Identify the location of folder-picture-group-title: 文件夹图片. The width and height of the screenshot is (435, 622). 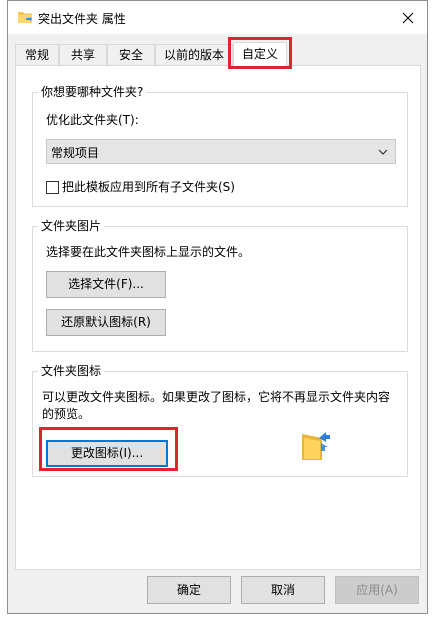
(71, 226).